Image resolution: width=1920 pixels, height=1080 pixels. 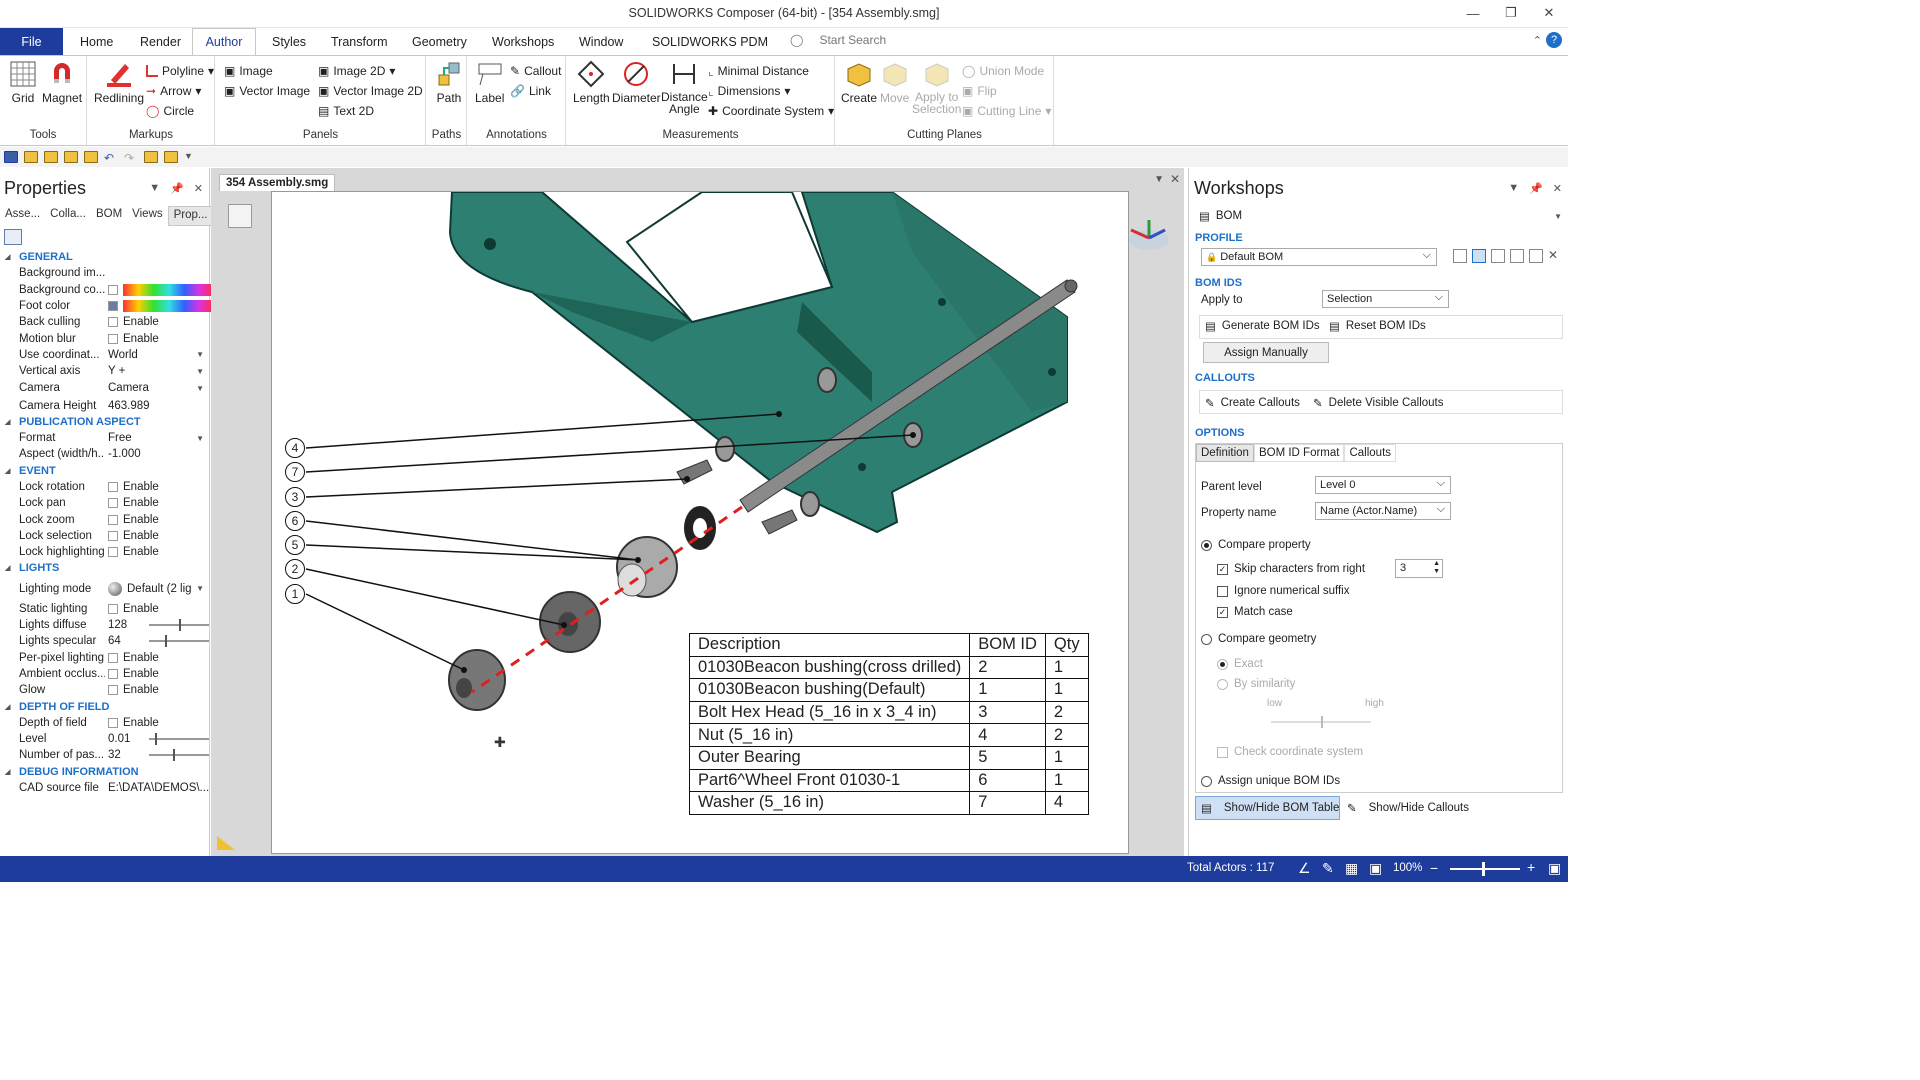 What do you see at coordinates (1206, 545) in the screenshot?
I see `compare-property-radio` at bounding box center [1206, 545].